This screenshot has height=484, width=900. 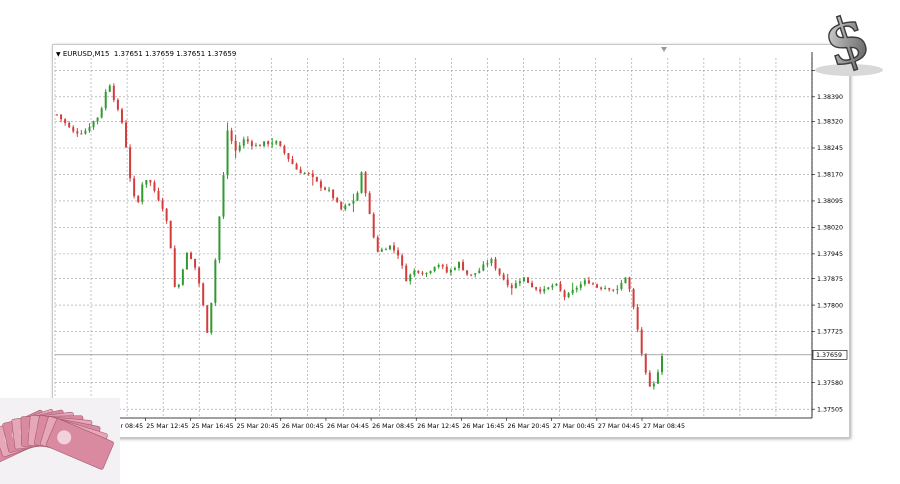 What do you see at coordinates (830, 254) in the screenshot?
I see `y-tick-label: 1.37945` at bounding box center [830, 254].